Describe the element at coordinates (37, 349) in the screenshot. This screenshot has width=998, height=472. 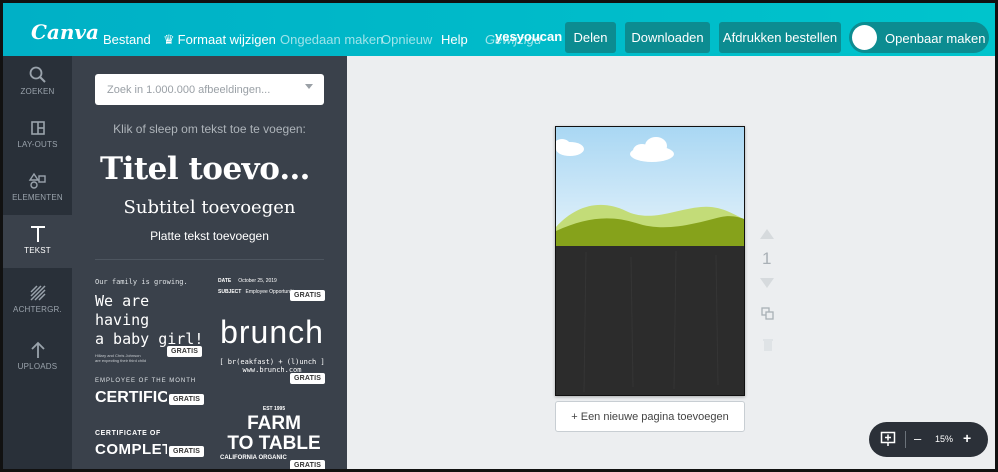
I see `upload-icon` at that location.